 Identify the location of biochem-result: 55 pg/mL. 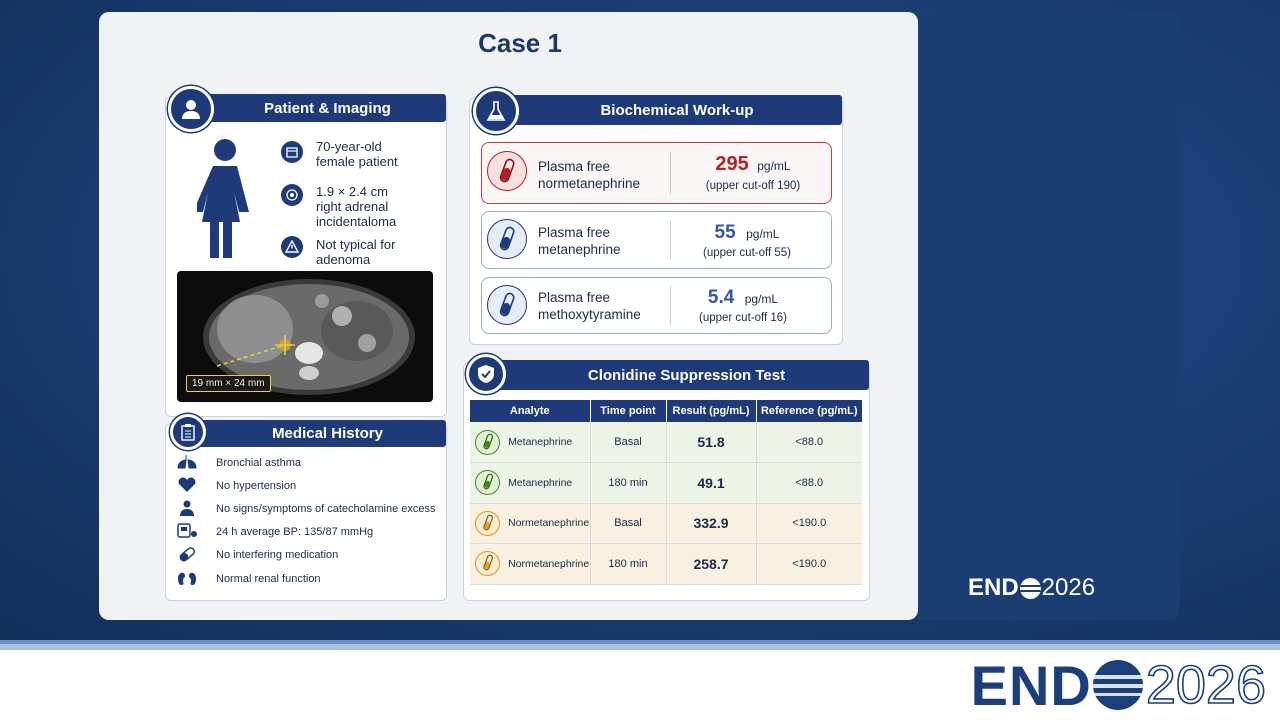
(747, 232).